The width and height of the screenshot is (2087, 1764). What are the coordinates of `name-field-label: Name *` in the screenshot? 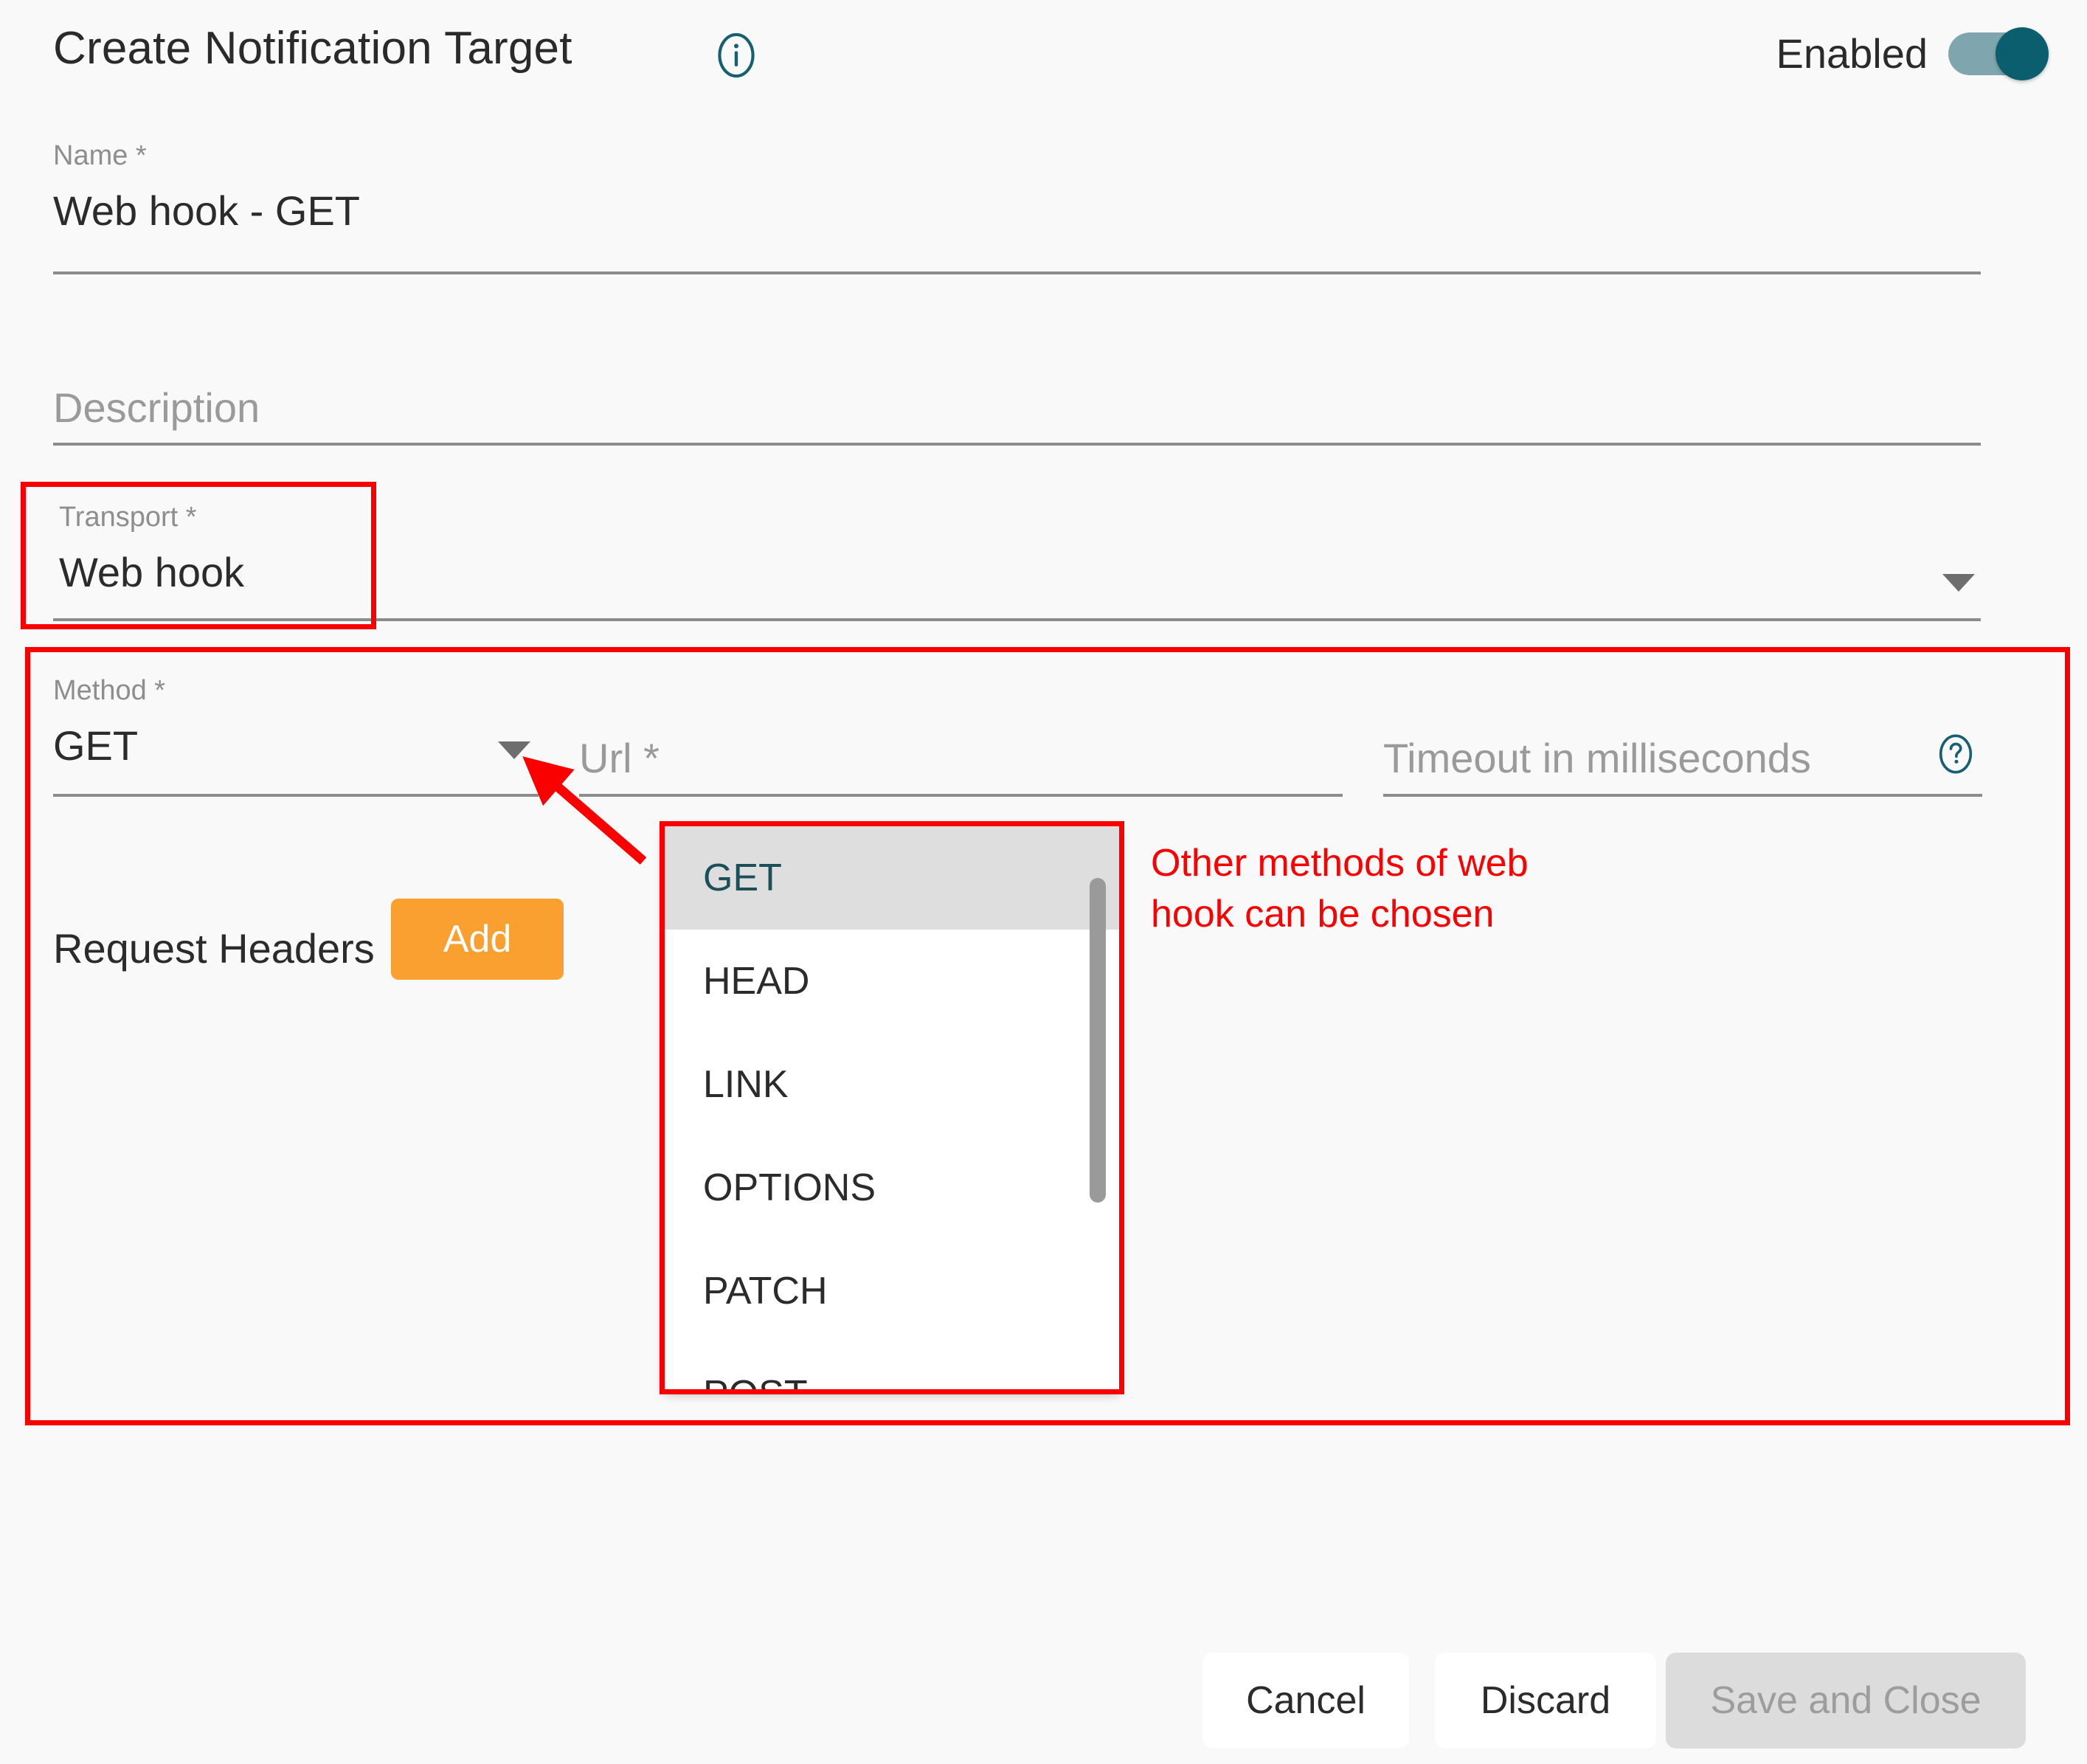 It's located at (100, 155).